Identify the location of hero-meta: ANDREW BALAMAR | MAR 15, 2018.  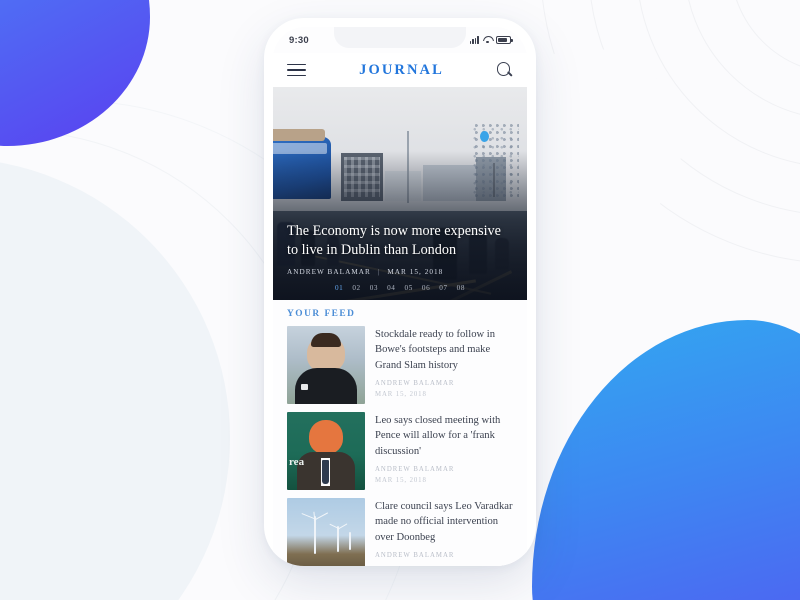
(400, 272).